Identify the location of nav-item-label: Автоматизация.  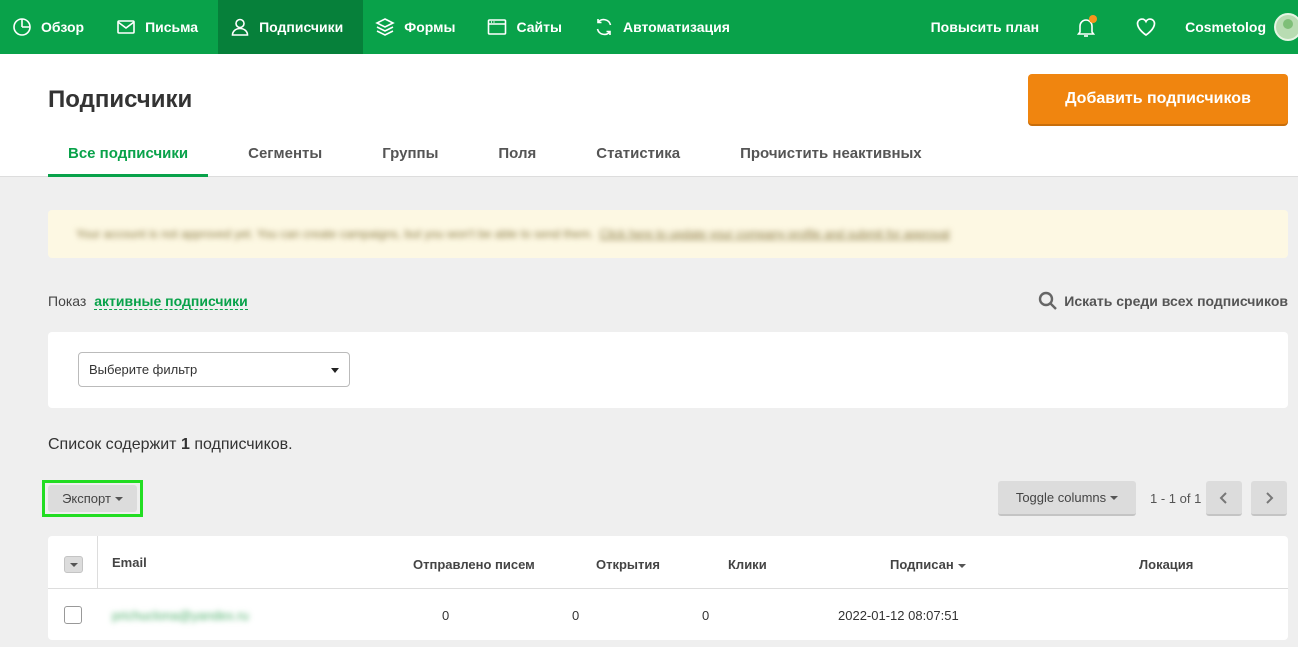
(676, 27).